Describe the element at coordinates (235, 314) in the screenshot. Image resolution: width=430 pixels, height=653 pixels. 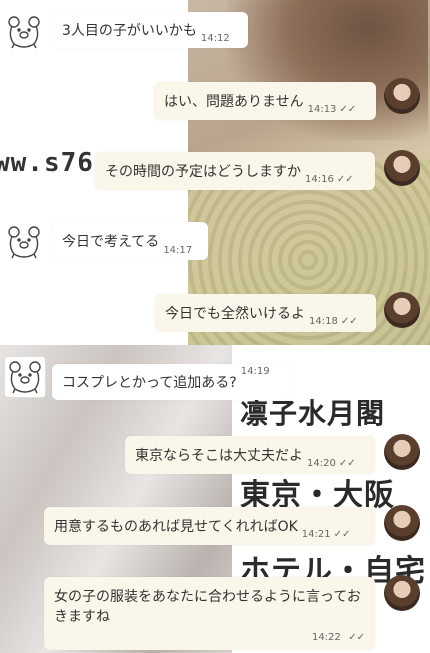
I see `message-text: 今日でも全然いけるよ` at that location.